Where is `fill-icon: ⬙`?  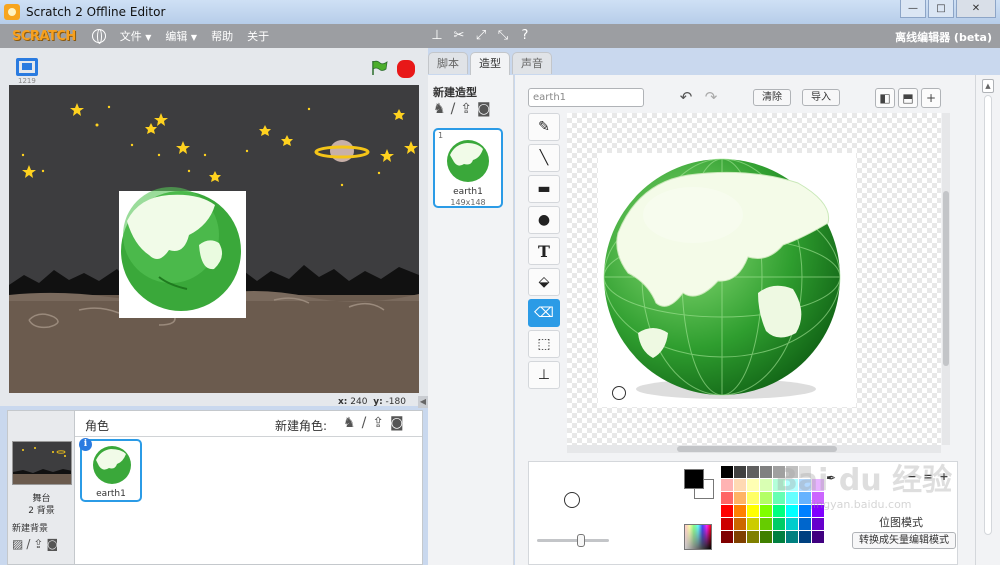
fill-icon: ⬙ is located at coordinates (544, 282).